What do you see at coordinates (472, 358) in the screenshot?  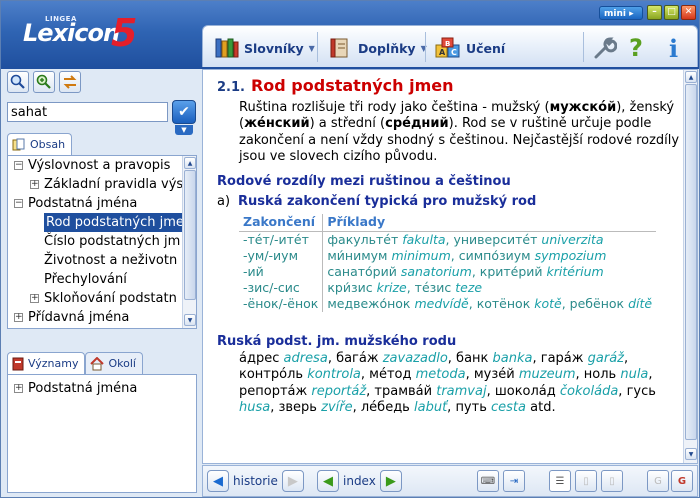 I see `russian-word: банк` at bounding box center [472, 358].